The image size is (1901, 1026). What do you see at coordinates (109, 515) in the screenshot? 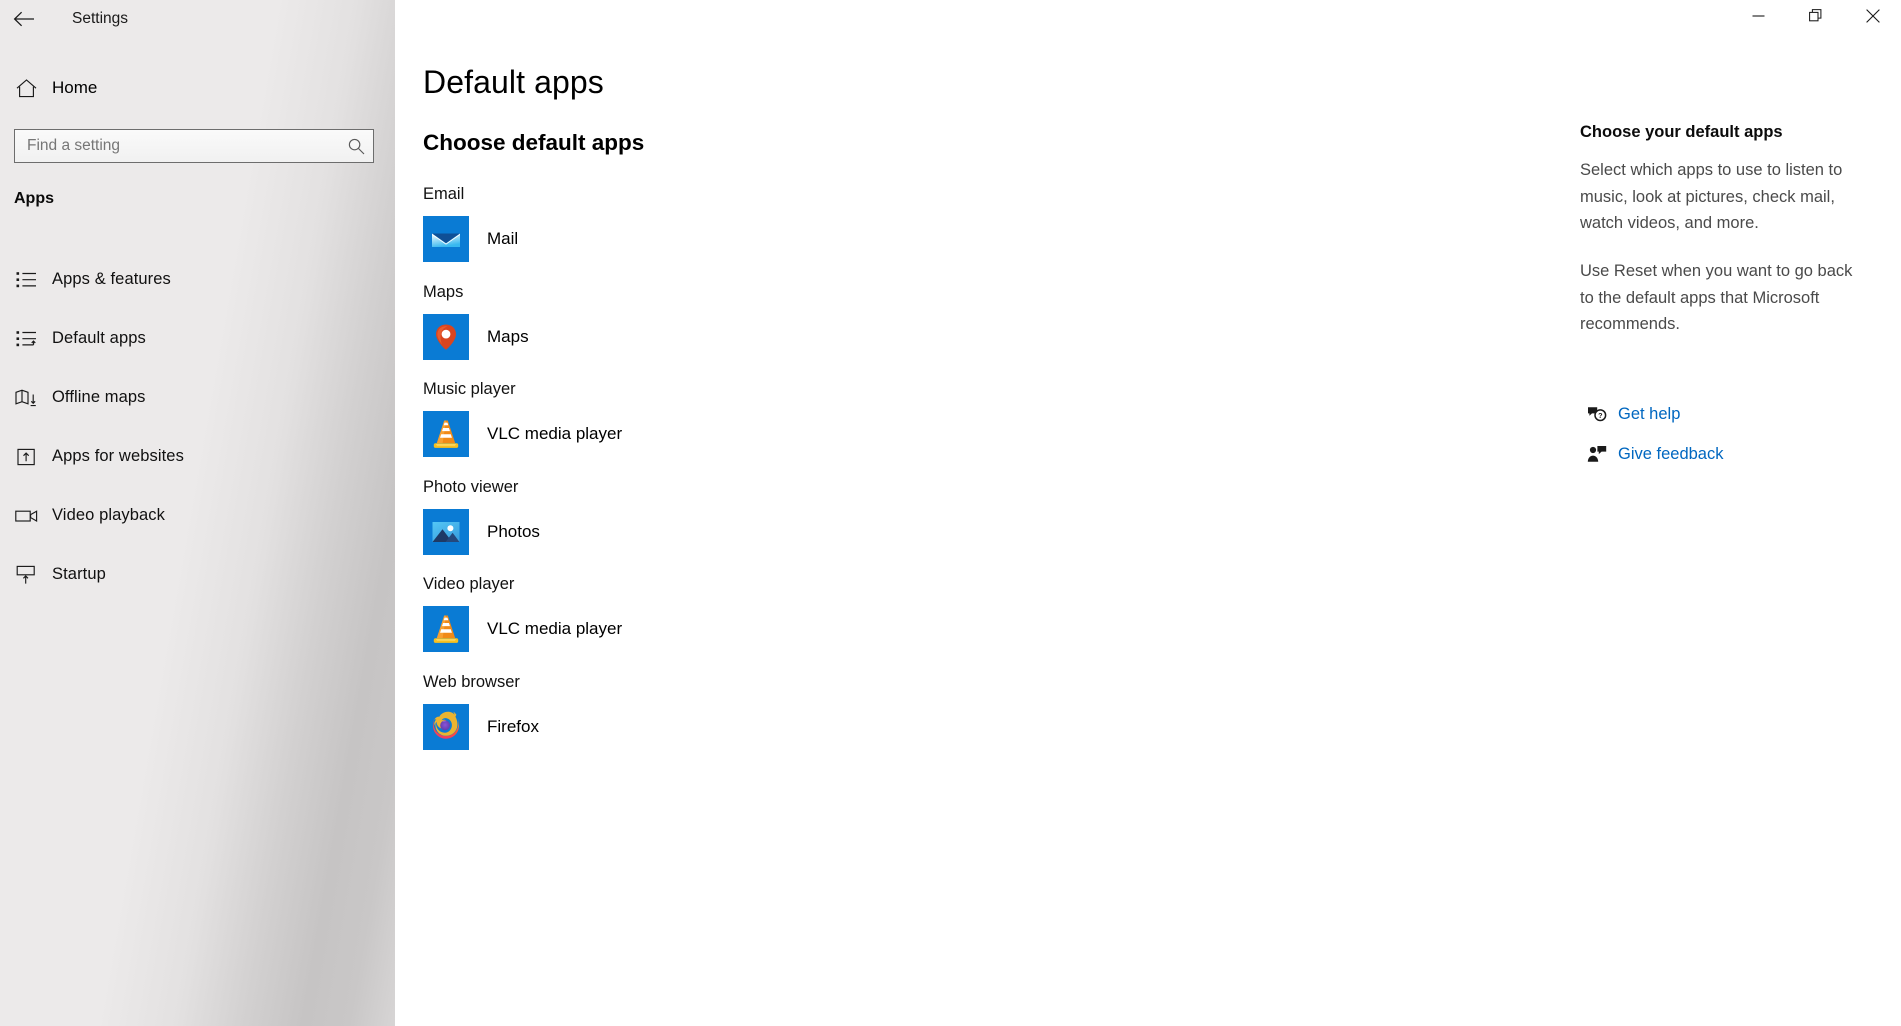
I see `sidebar-item-label: Video playback` at bounding box center [109, 515].